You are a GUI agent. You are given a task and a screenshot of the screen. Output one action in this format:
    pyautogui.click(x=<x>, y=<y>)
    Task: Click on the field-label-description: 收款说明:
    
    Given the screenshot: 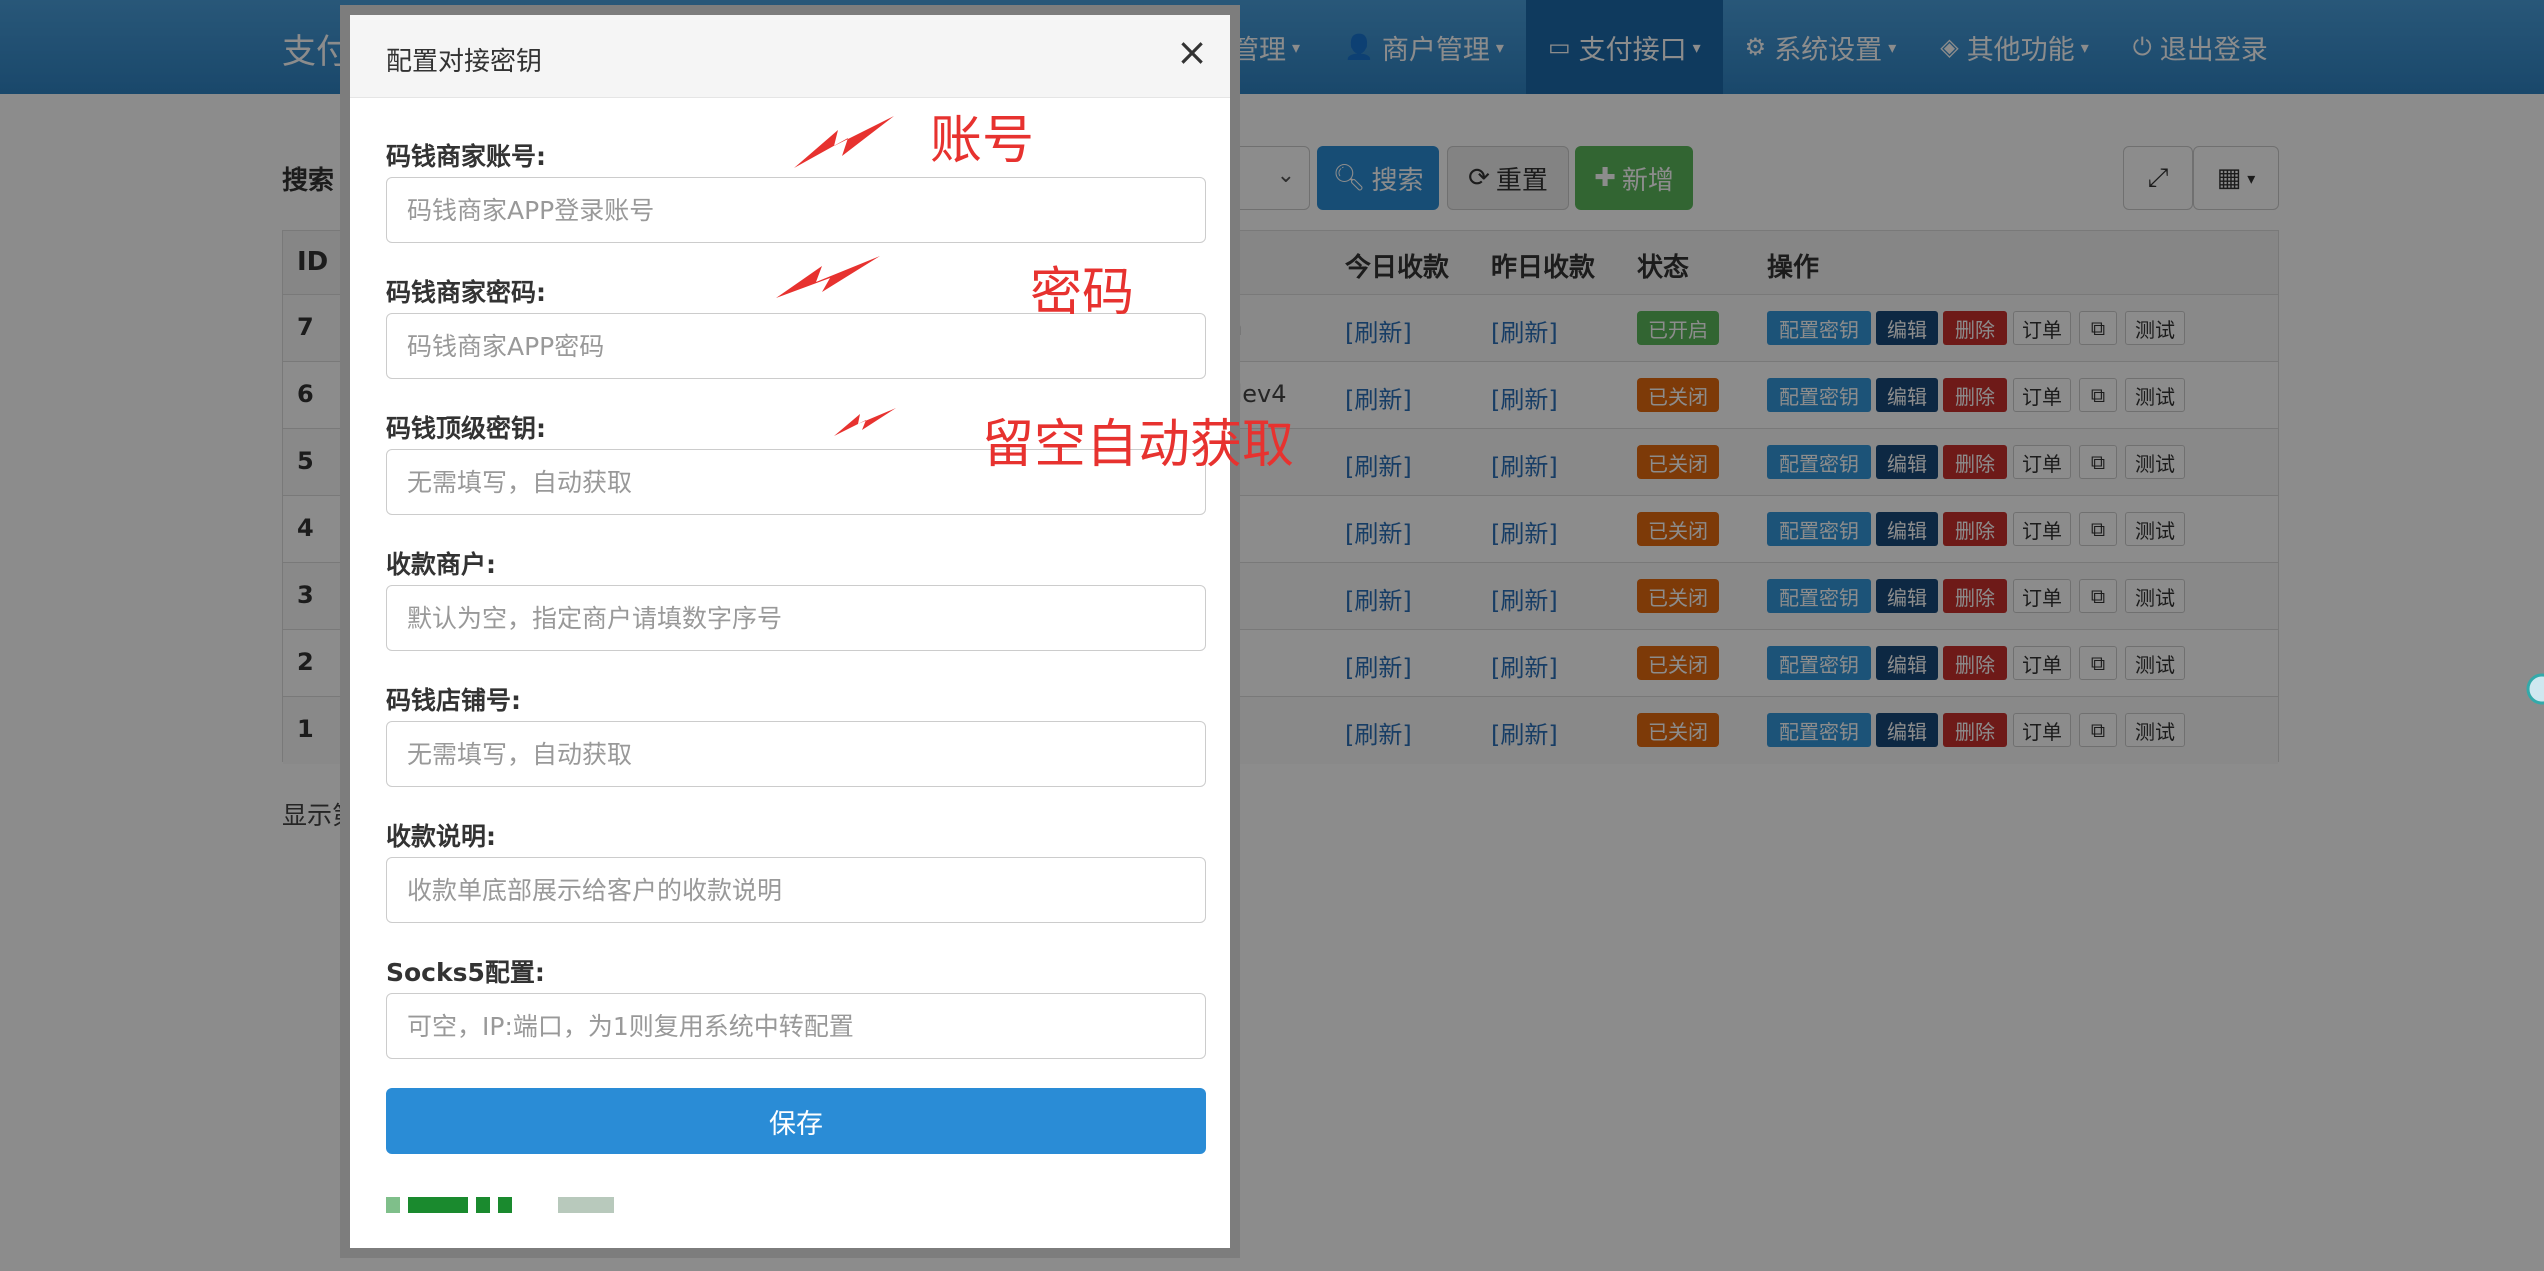 What is the action you would take?
    pyautogui.click(x=441, y=836)
    